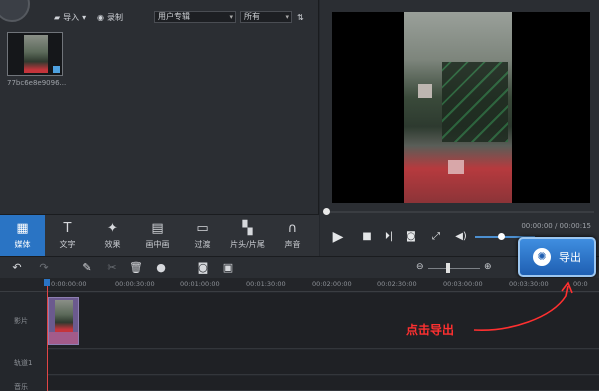 The width and height of the screenshot is (599, 391). What do you see at coordinates (112, 268) in the screenshot?
I see `cut-icon: ✂` at bounding box center [112, 268].